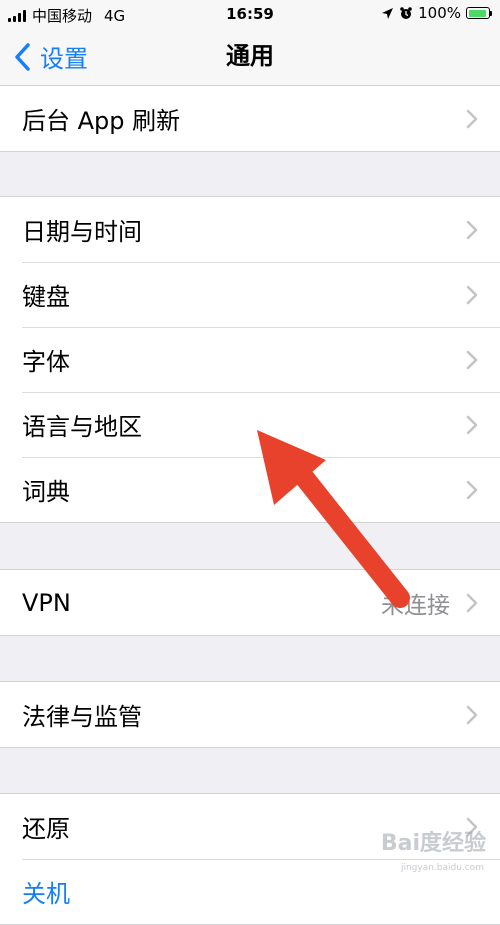 This screenshot has height=925, width=500. Describe the element at coordinates (82, 232) in the screenshot. I see `row-label: 日期与时间` at that location.